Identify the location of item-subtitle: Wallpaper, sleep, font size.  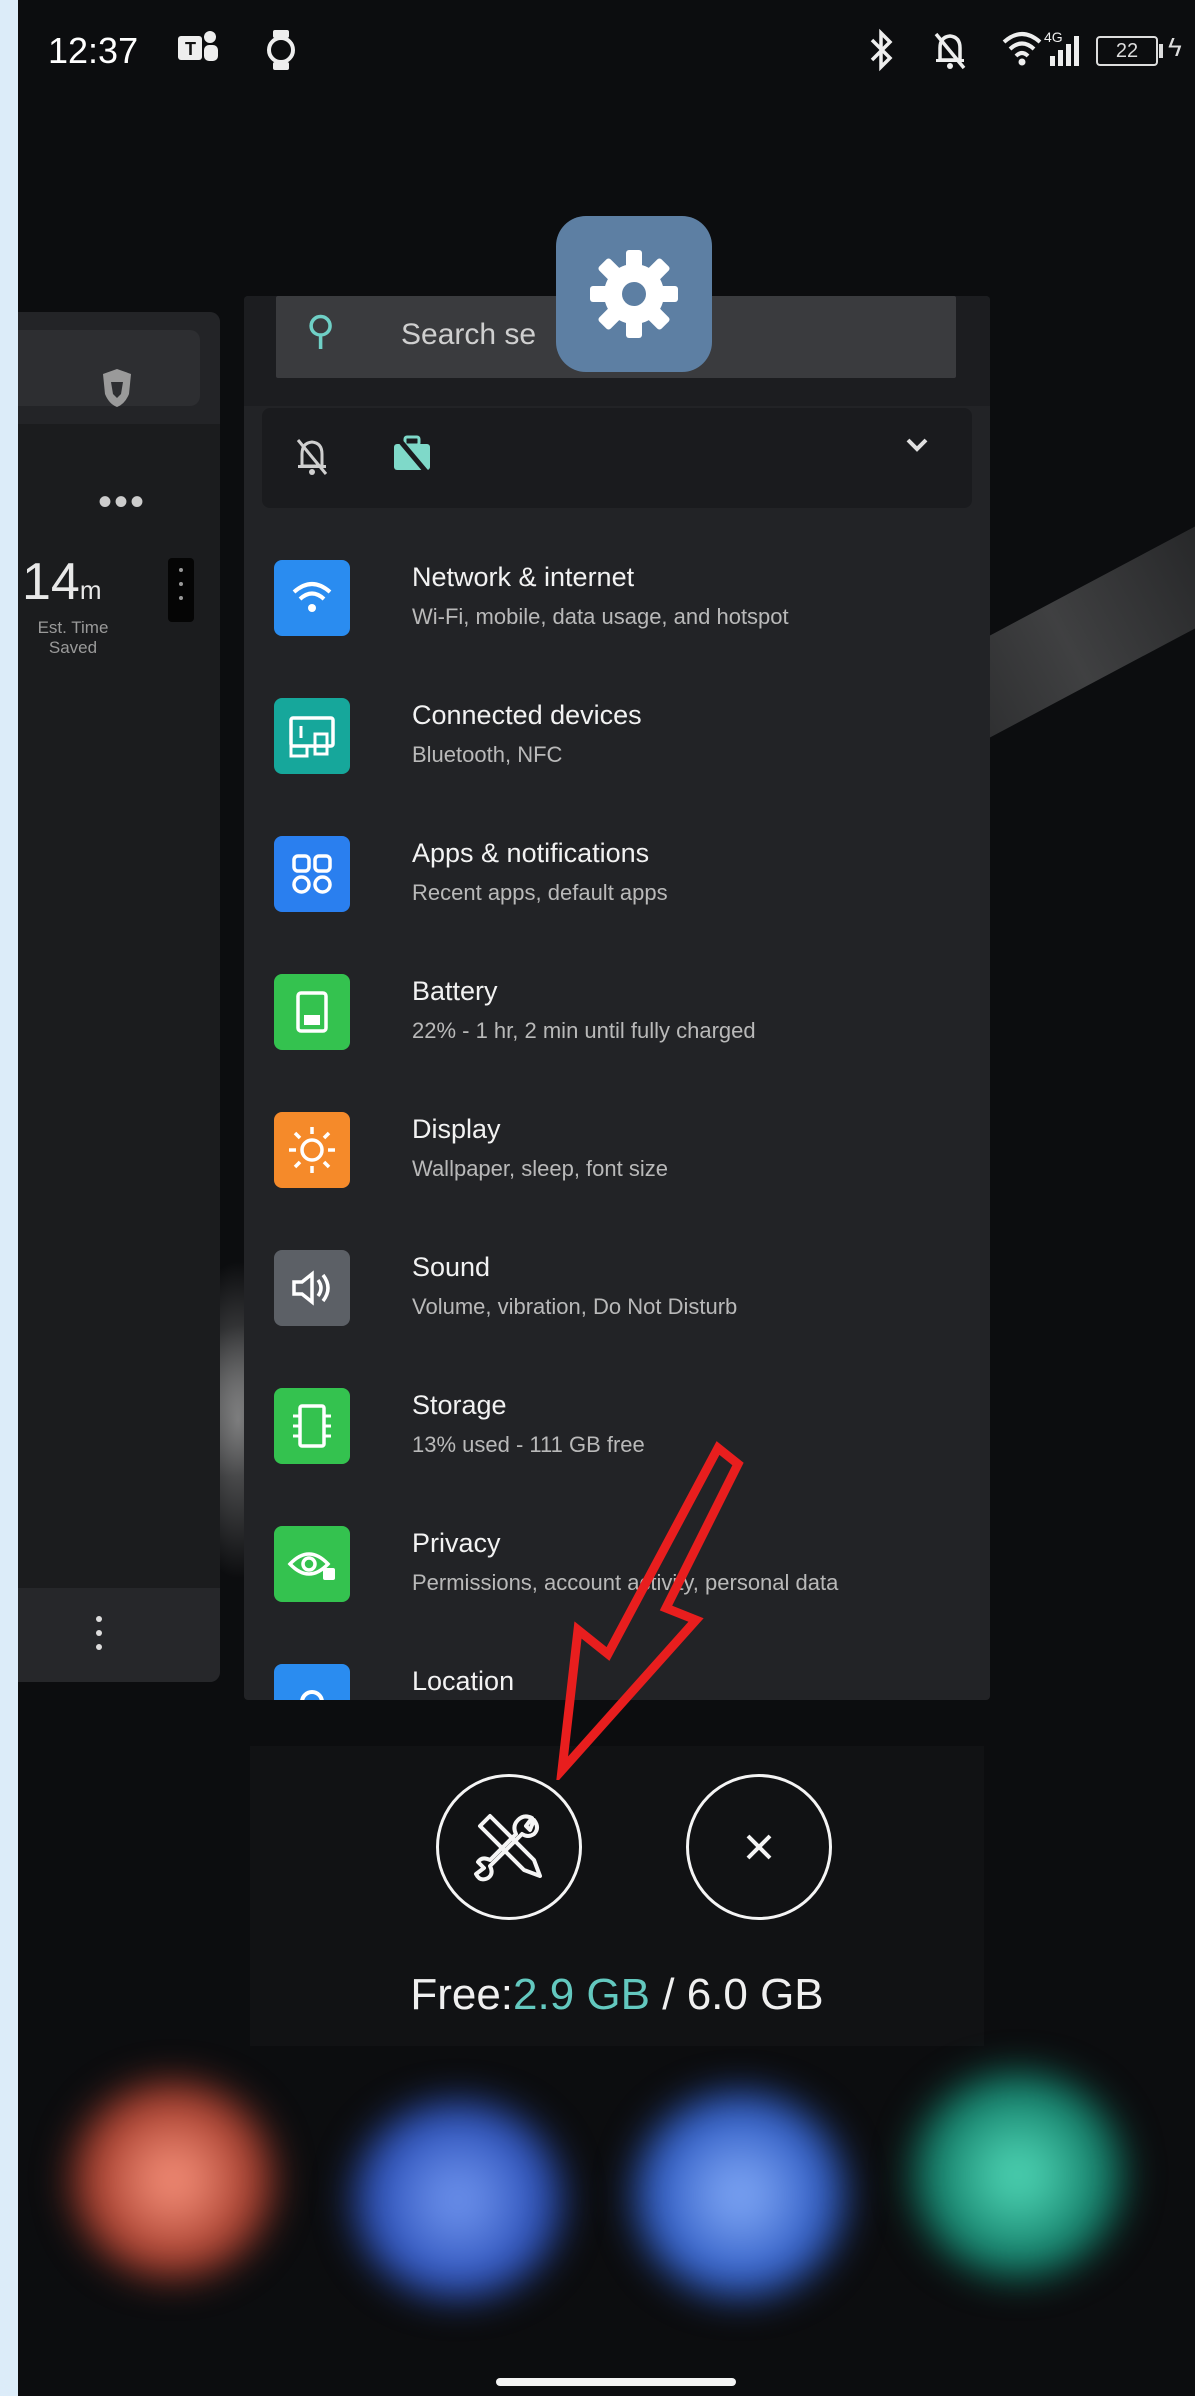
(540, 1168).